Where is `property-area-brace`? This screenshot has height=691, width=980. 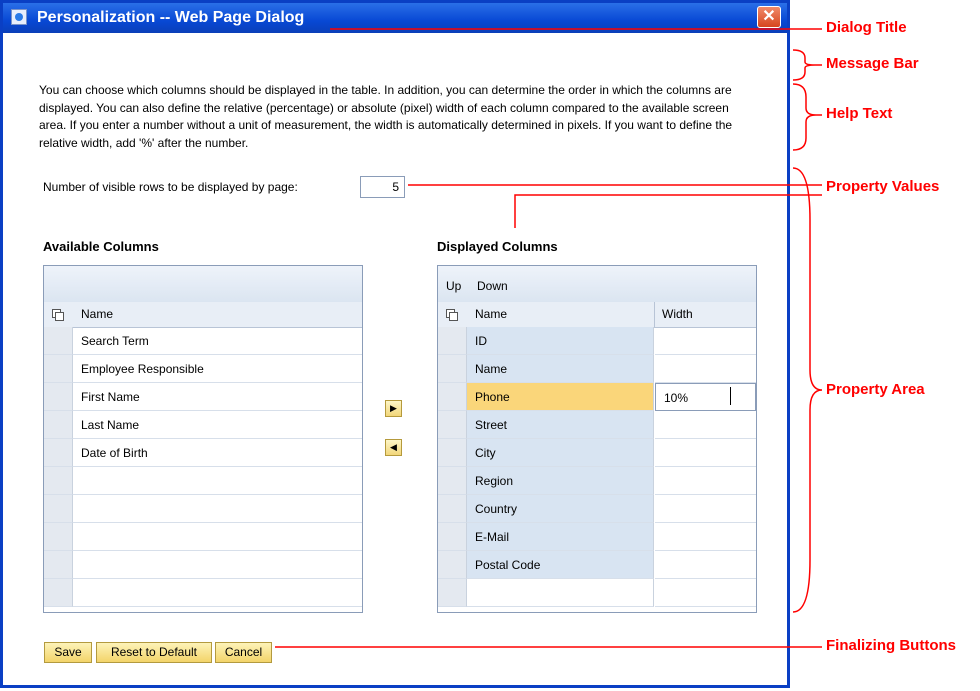 property-area-brace is located at coordinates (807, 390).